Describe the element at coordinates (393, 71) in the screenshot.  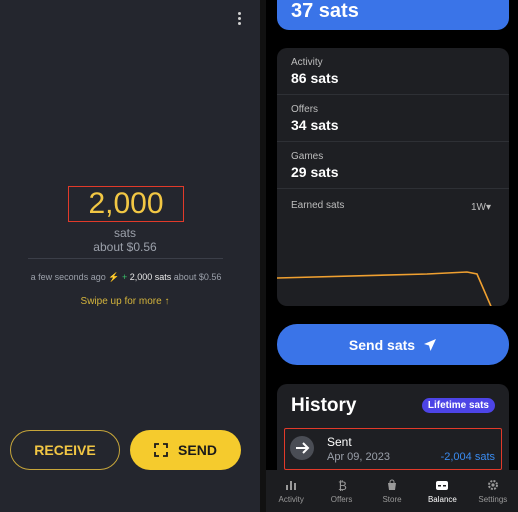
I see `stat-activity: Activity 86 sats` at that location.